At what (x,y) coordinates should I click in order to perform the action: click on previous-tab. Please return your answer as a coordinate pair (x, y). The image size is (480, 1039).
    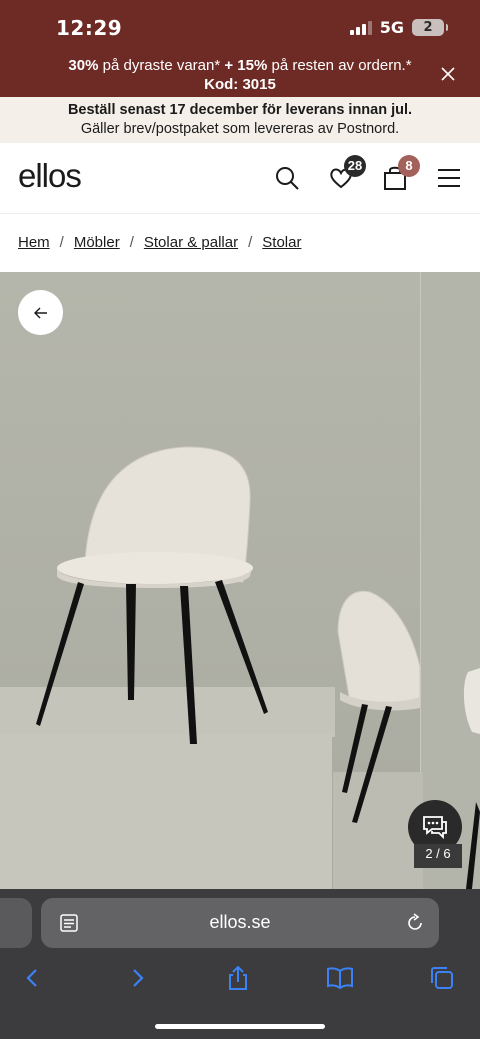
    Looking at the image, I should click on (16, 923).